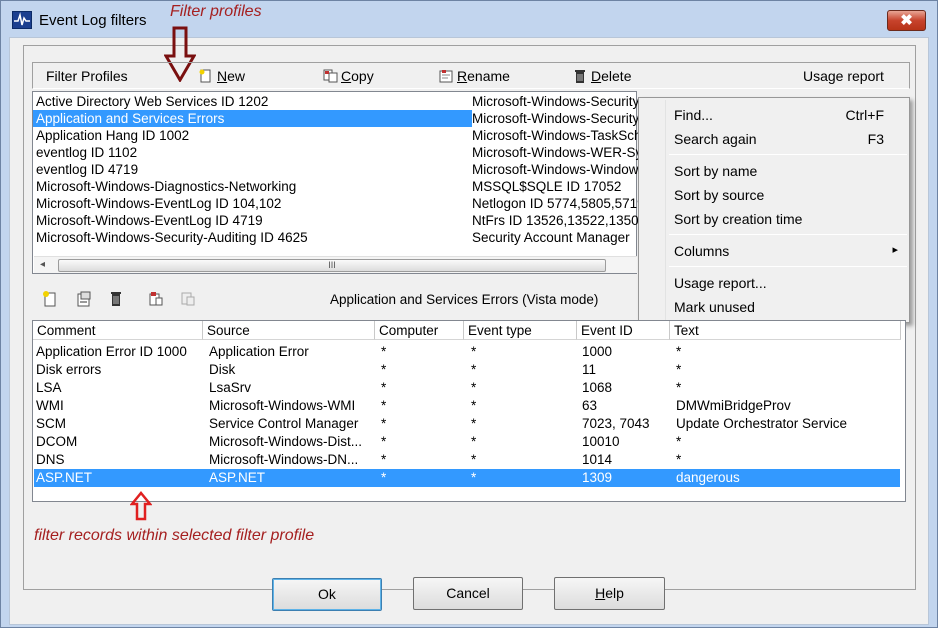  I want to click on menu-item-sort-by-name: Sort by name, so click(789, 171).